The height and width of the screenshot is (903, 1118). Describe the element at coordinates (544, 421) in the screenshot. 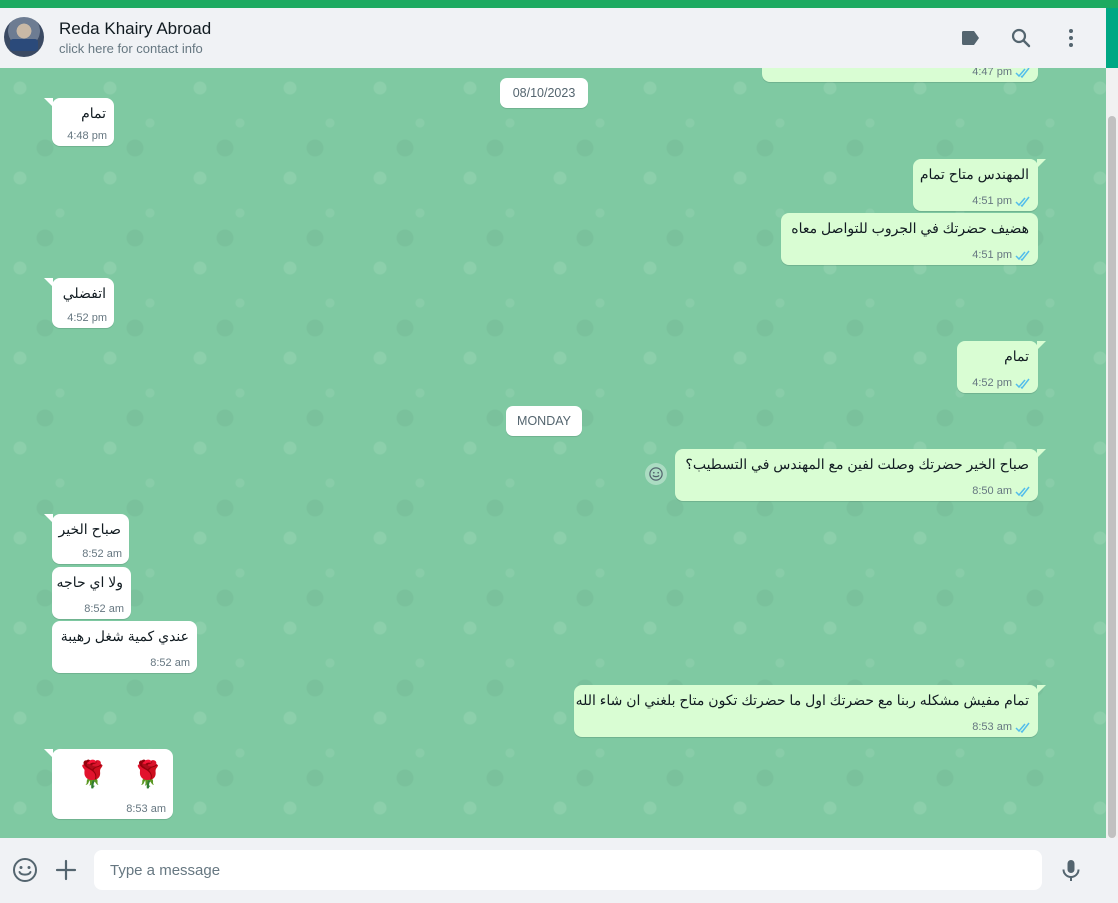

I see `date-separator: MONDAY` at that location.